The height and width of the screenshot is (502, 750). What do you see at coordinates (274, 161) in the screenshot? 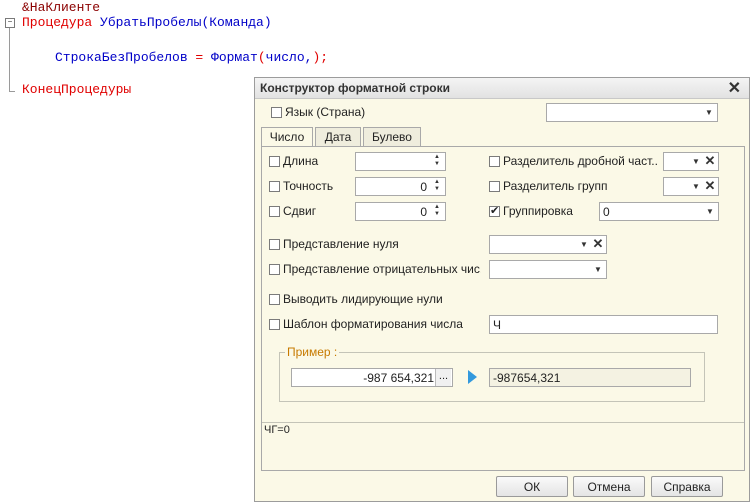
I see `length-checkbox` at bounding box center [274, 161].